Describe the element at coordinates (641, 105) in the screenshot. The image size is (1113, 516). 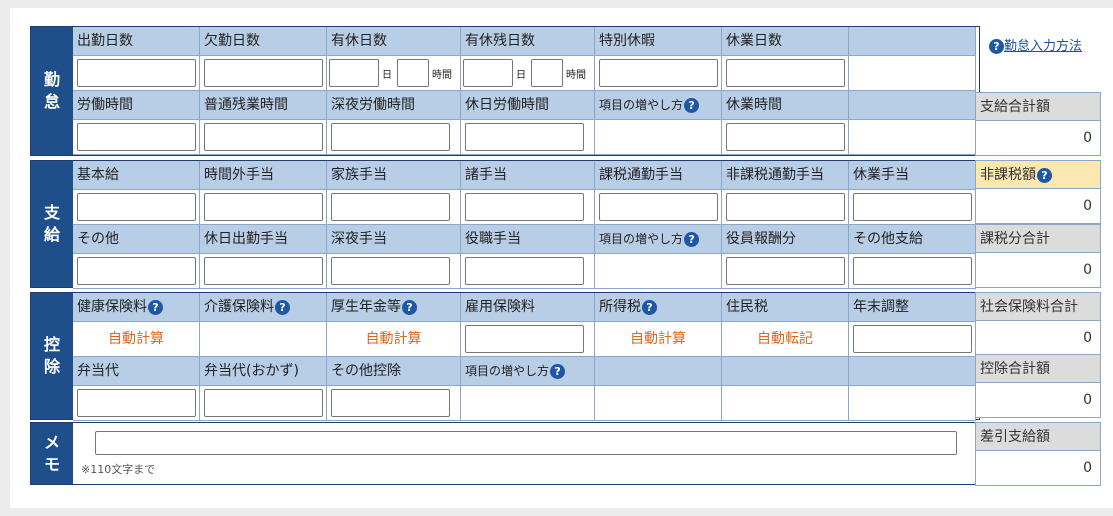
I see `kintai-row2-label-4: 項目の増やし方` at that location.